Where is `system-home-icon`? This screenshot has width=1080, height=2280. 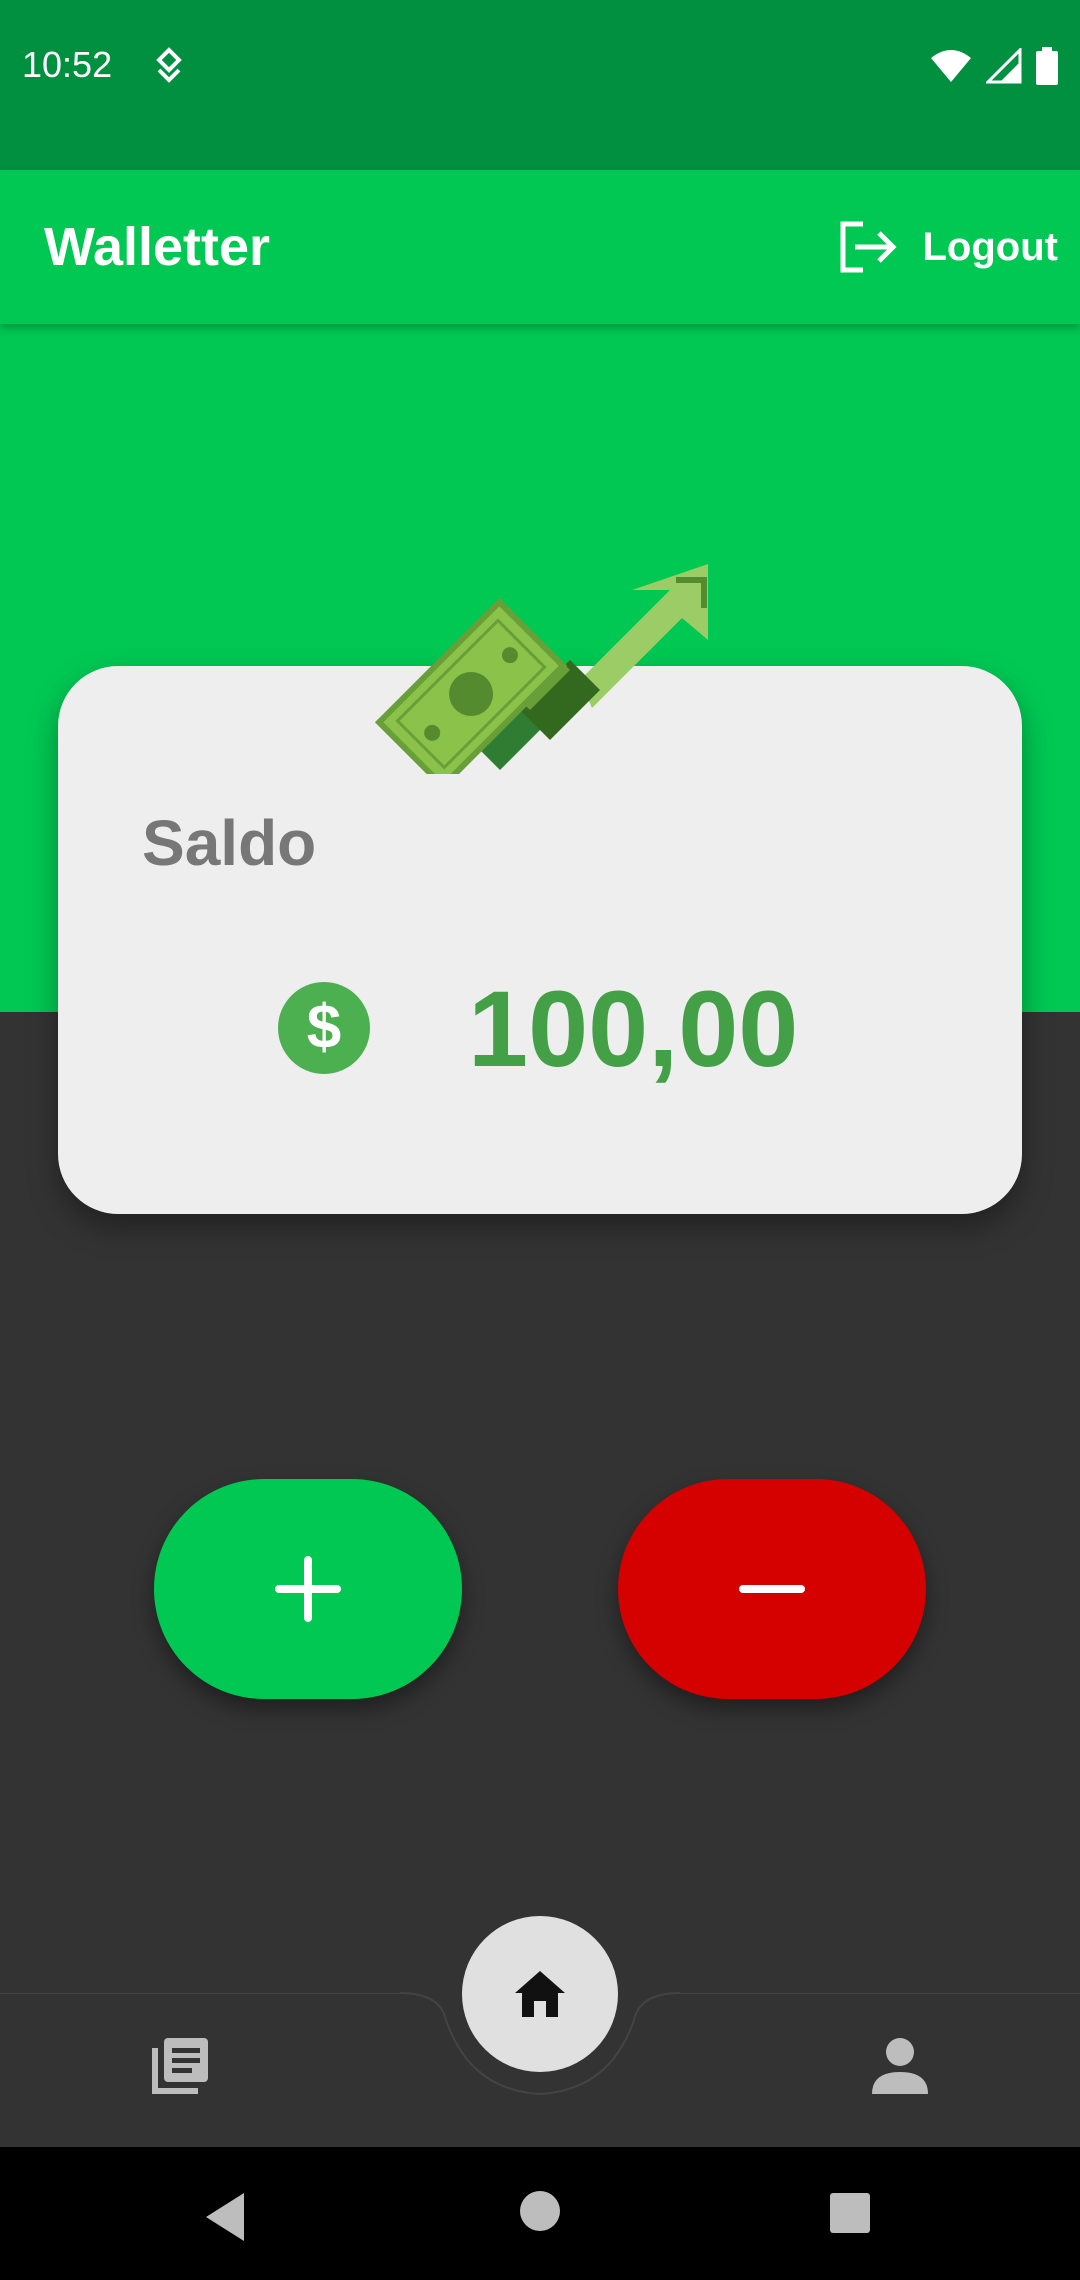 system-home-icon is located at coordinates (540, 2211).